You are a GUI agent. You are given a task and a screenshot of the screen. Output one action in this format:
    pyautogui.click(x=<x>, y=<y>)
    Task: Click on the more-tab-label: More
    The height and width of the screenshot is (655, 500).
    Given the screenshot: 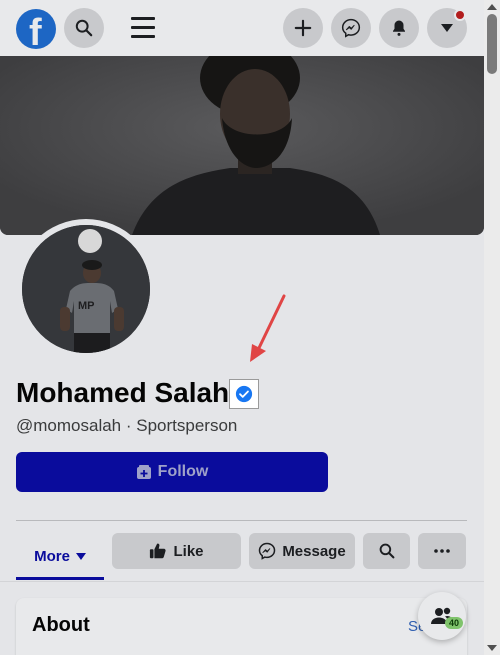 What is the action you would take?
    pyautogui.click(x=52, y=556)
    